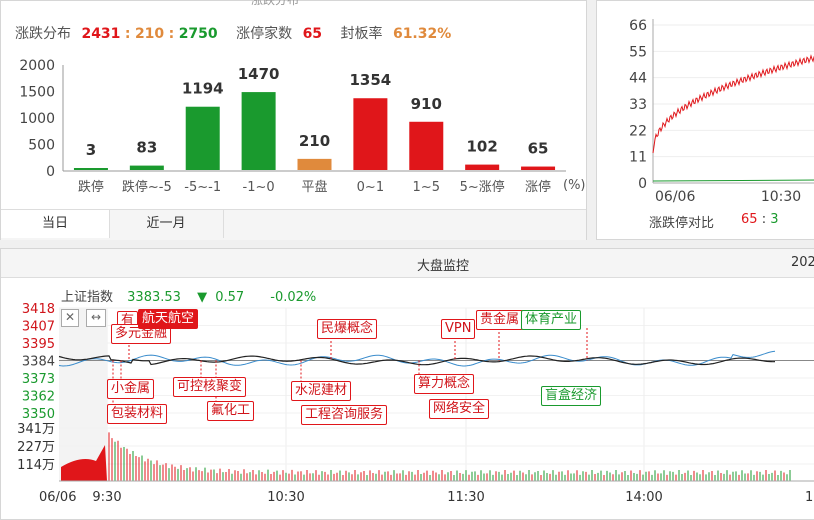  What do you see at coordinates (38, 362) in the screenshot?
I see `price-tick-label: 3384` at bounding box center [38, 362].